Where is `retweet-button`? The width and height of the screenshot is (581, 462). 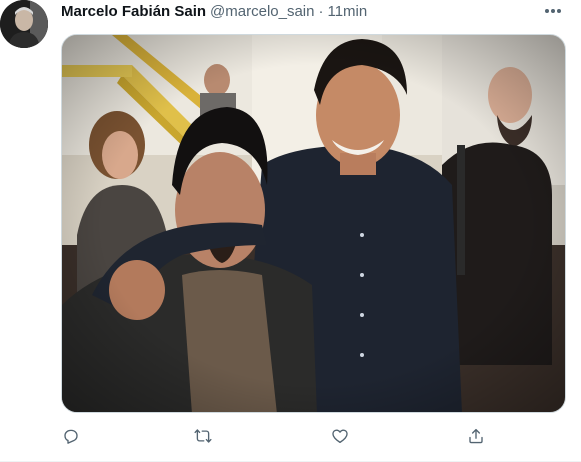 retweet-button is located at coordinates (203, 436).